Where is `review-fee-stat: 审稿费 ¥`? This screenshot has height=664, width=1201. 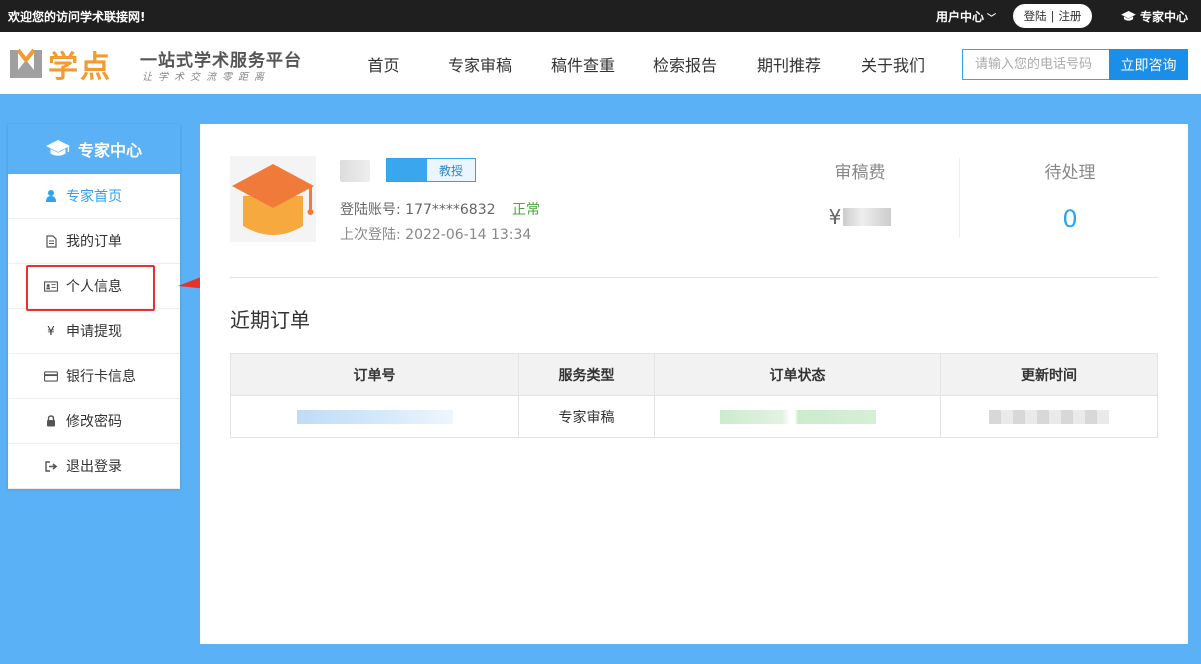
review-fee-stat: 审稿费 ¥ is located at coordinates (860, 193).